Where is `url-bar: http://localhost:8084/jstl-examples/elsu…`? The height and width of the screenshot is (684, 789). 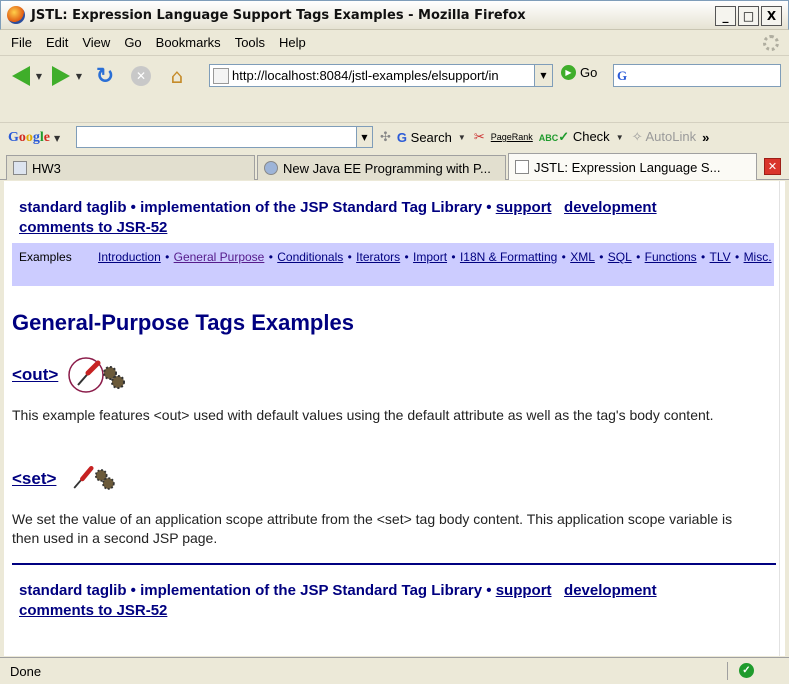
url-bar: http://localhost:8084/jstl-examples/elsu… is located at coordinates (381, 75).